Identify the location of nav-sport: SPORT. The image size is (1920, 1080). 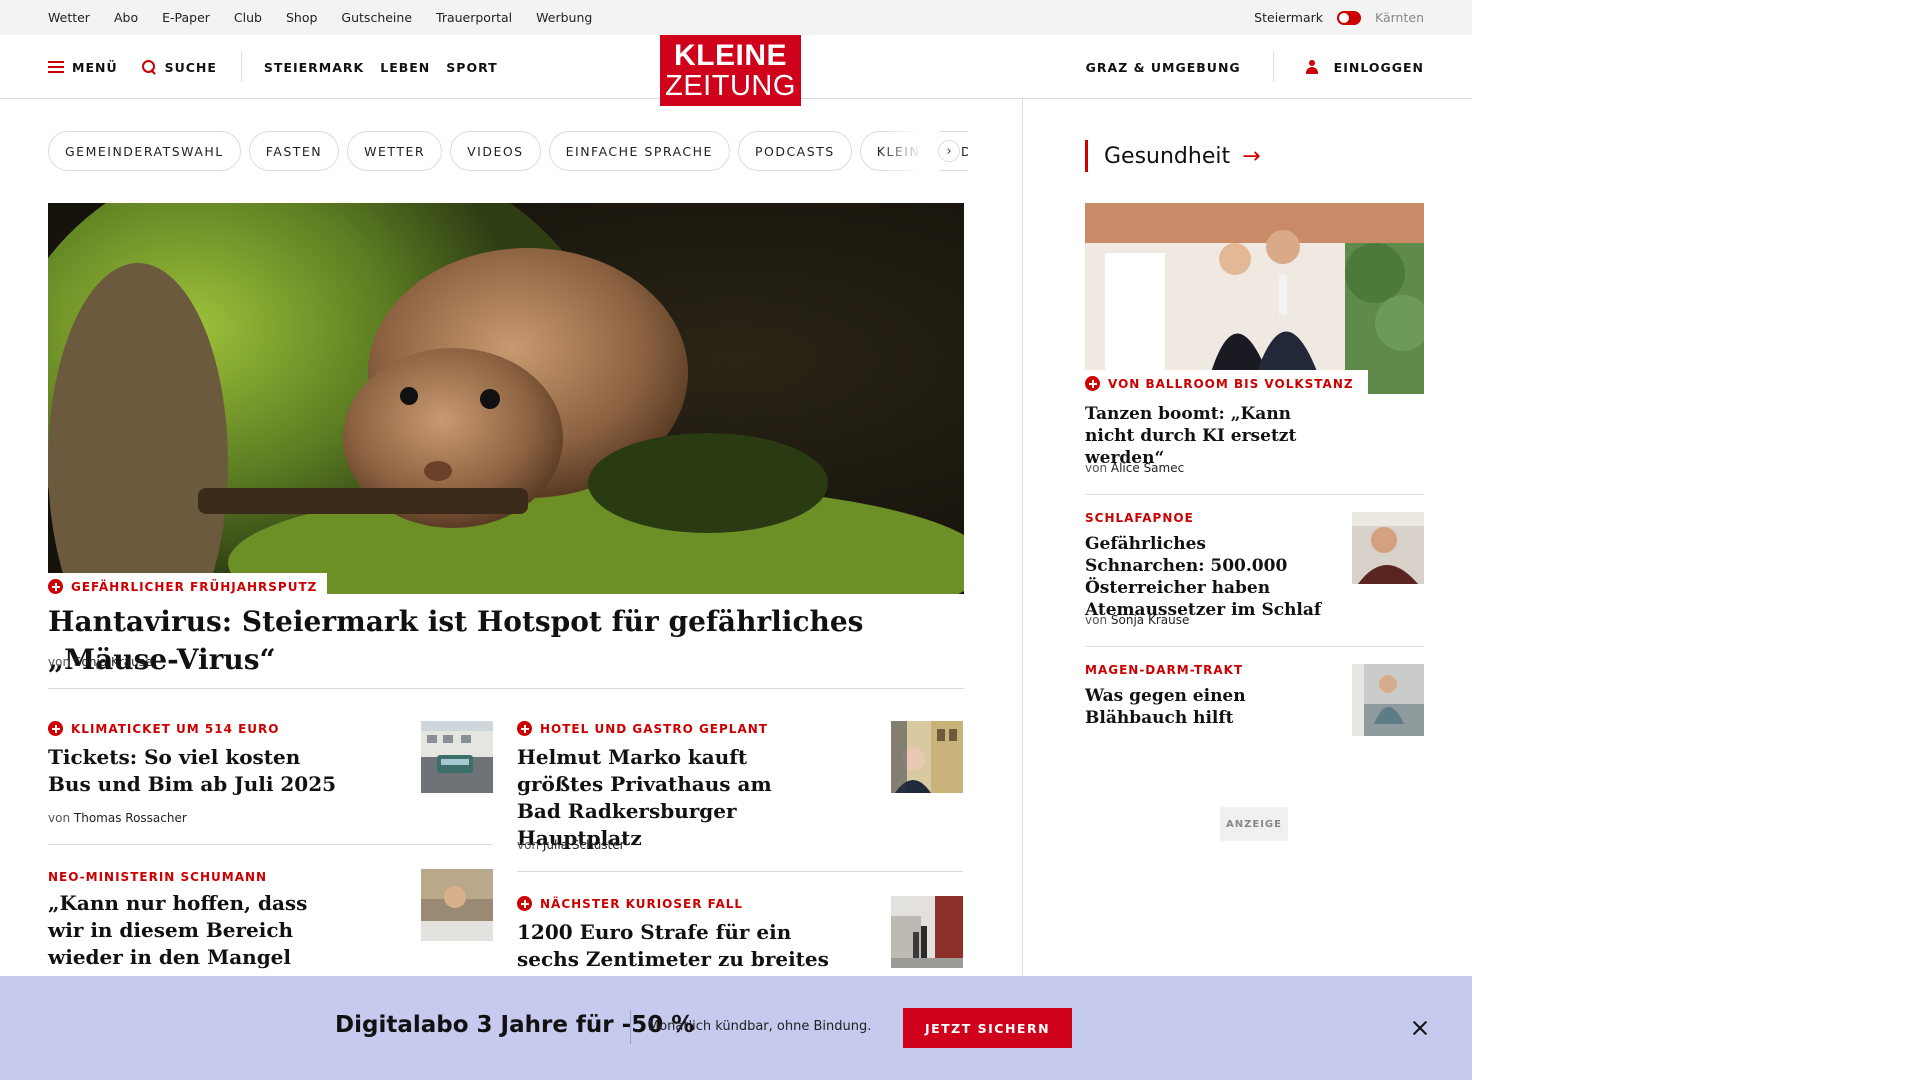
(471, 67).